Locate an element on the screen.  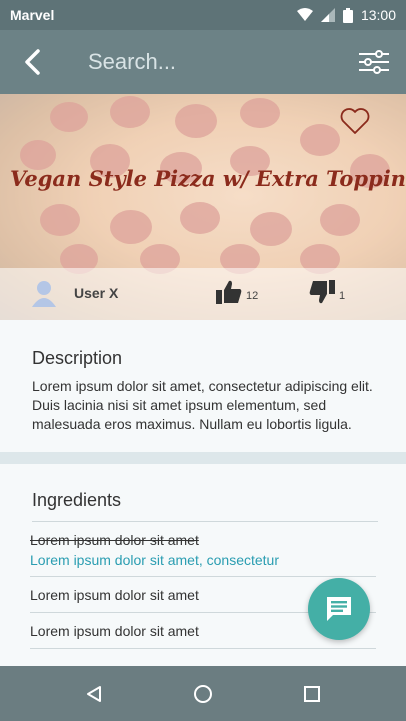
favorite-button is located at coordinates (355, 122).